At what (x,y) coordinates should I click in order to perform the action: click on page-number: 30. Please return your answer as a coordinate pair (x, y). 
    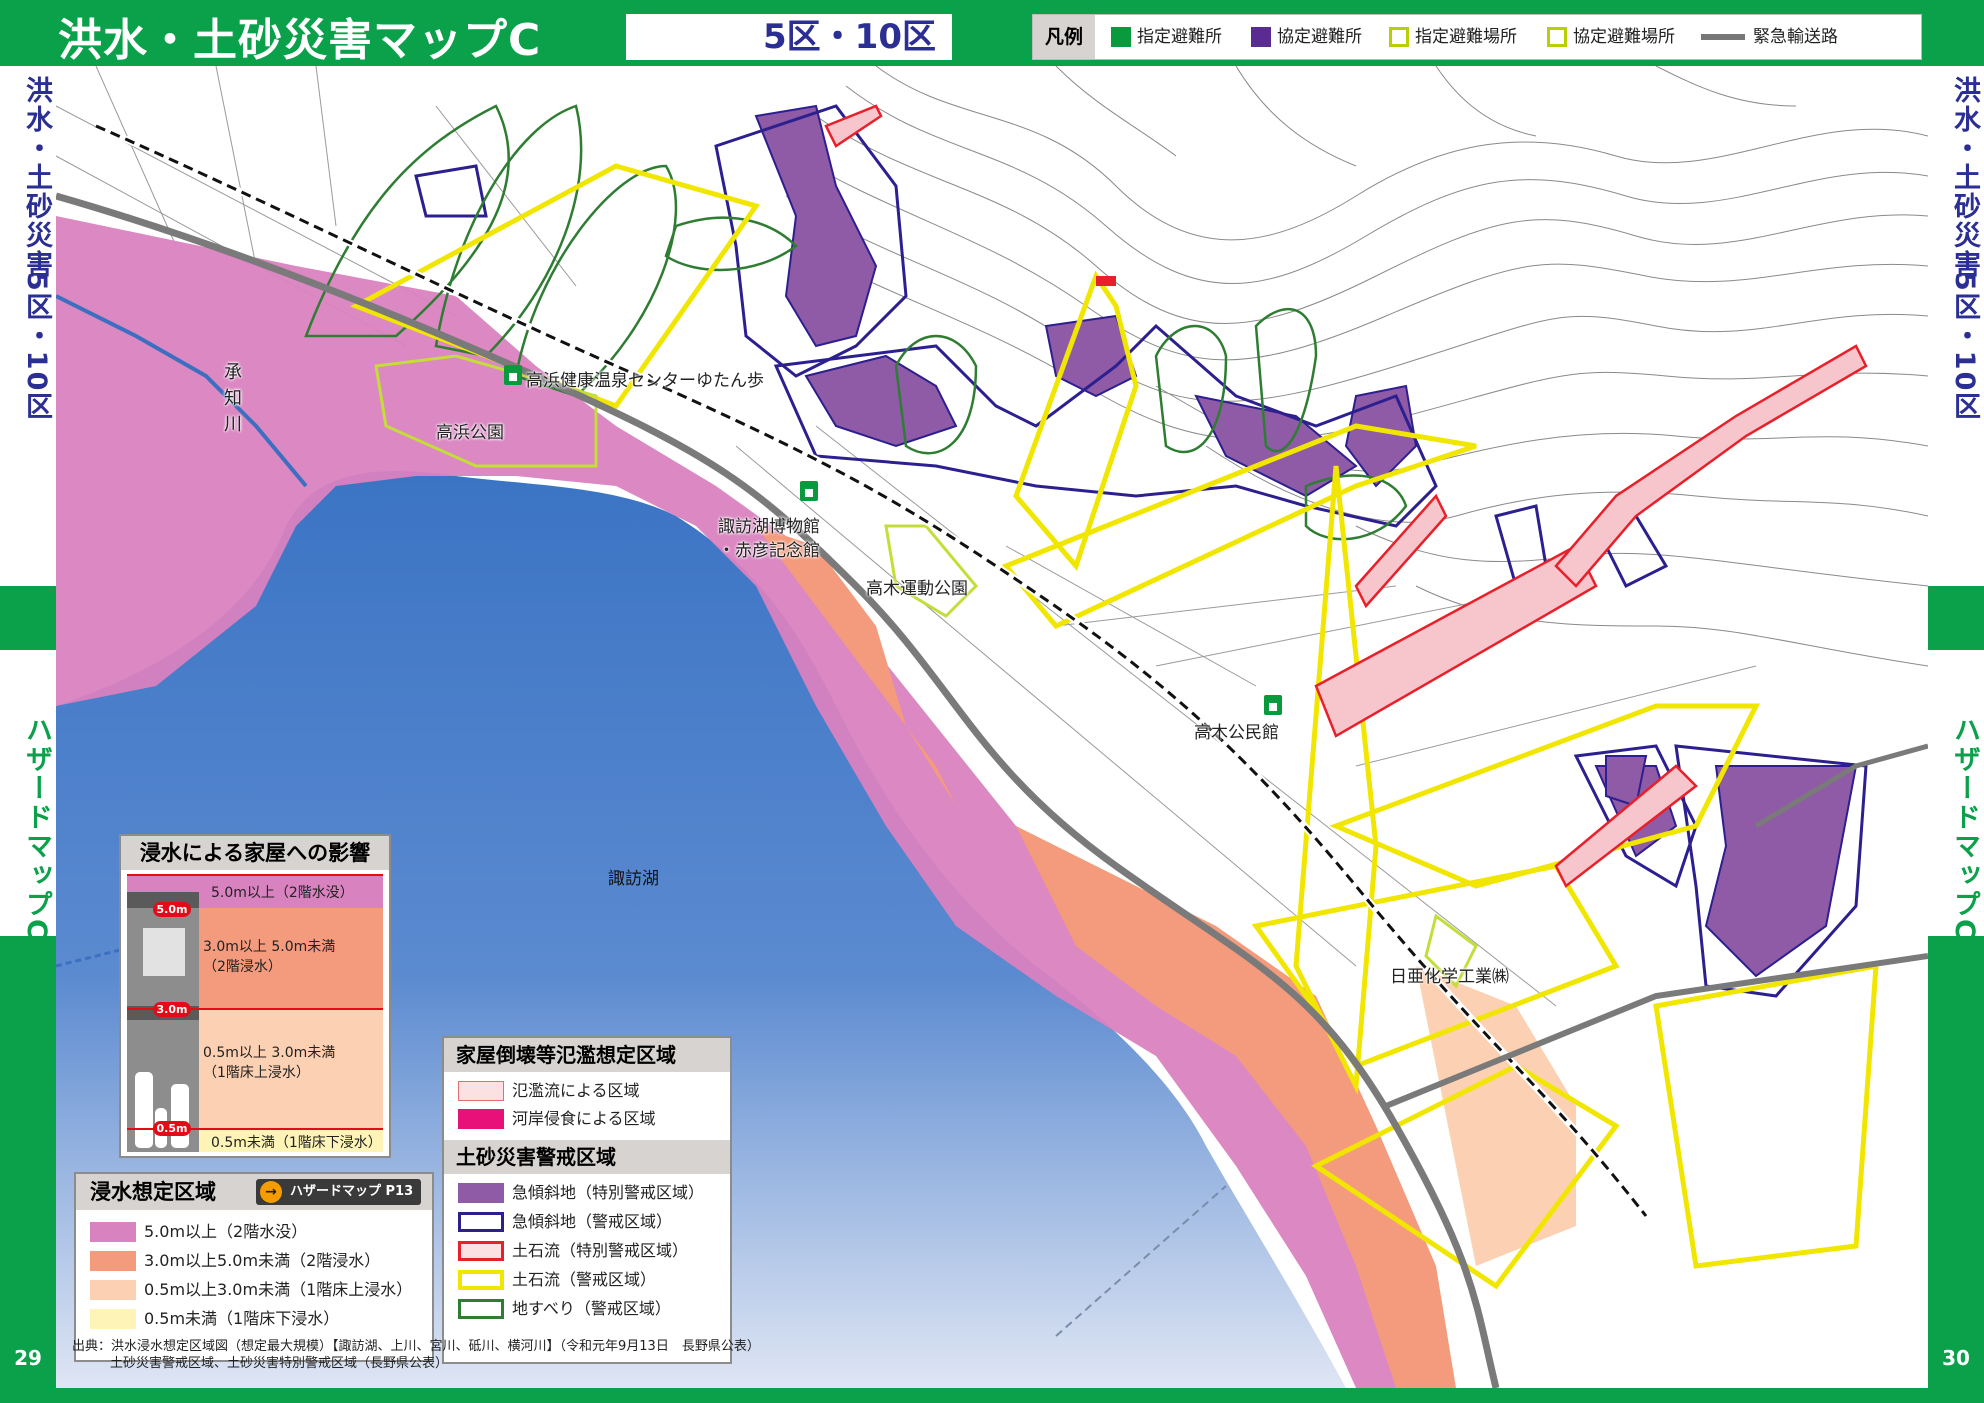
    Looking at the image, I should click on (1956, 1358).